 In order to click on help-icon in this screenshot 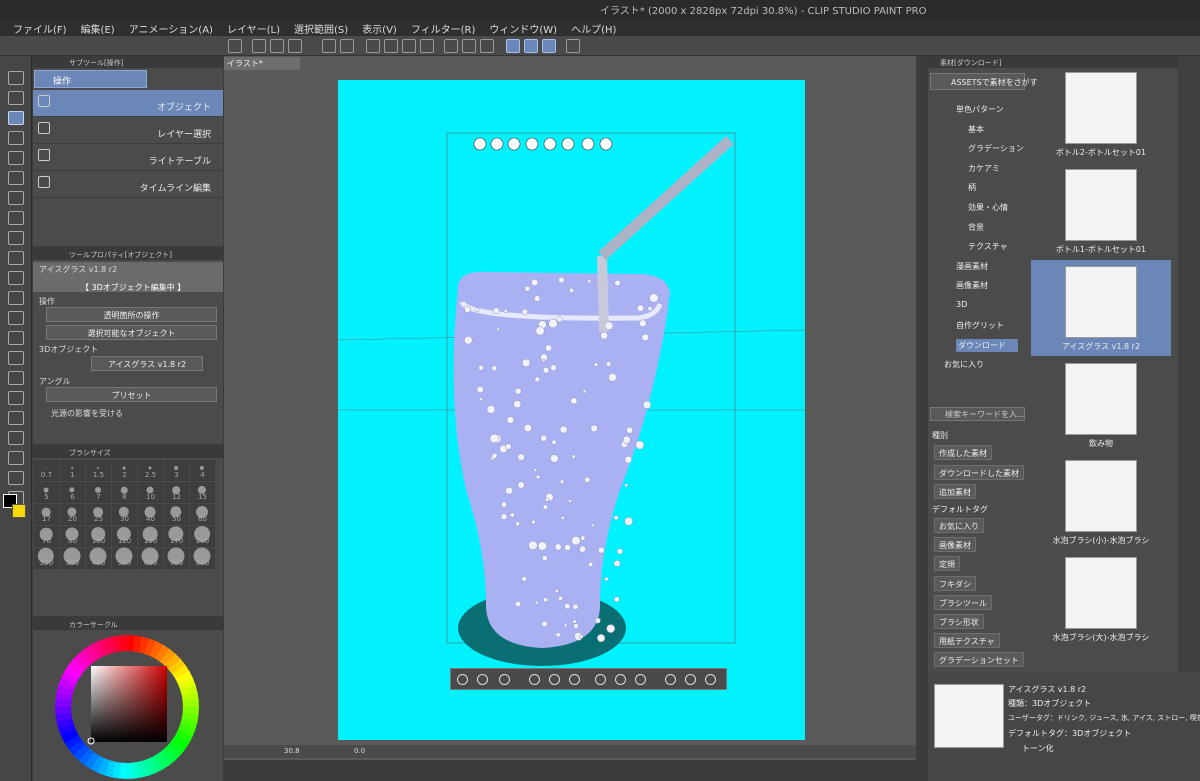, I will do `click(573, 46)`.